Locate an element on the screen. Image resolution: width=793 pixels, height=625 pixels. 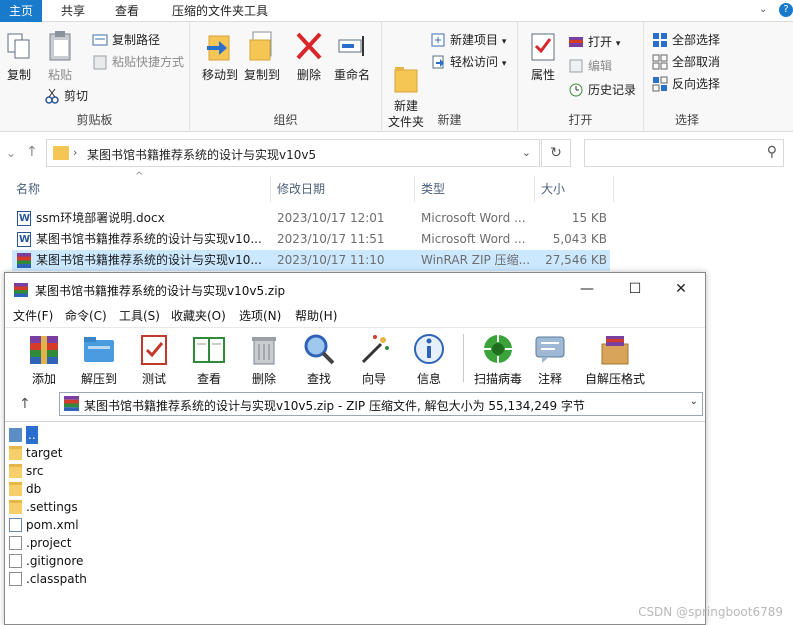
column-header-name: 名称 is located at coordinates (28, 189).